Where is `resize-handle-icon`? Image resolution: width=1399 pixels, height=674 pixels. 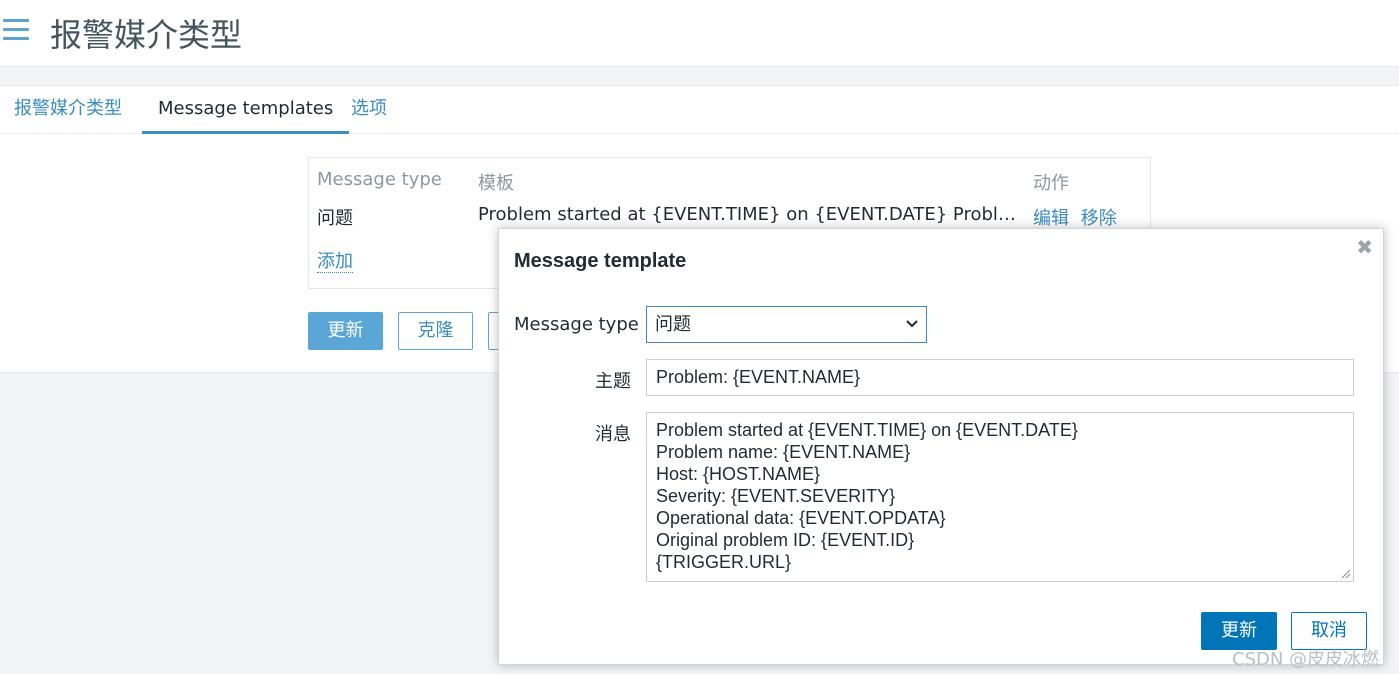 resize-handle-icon is located at coordinates (1346, 574).